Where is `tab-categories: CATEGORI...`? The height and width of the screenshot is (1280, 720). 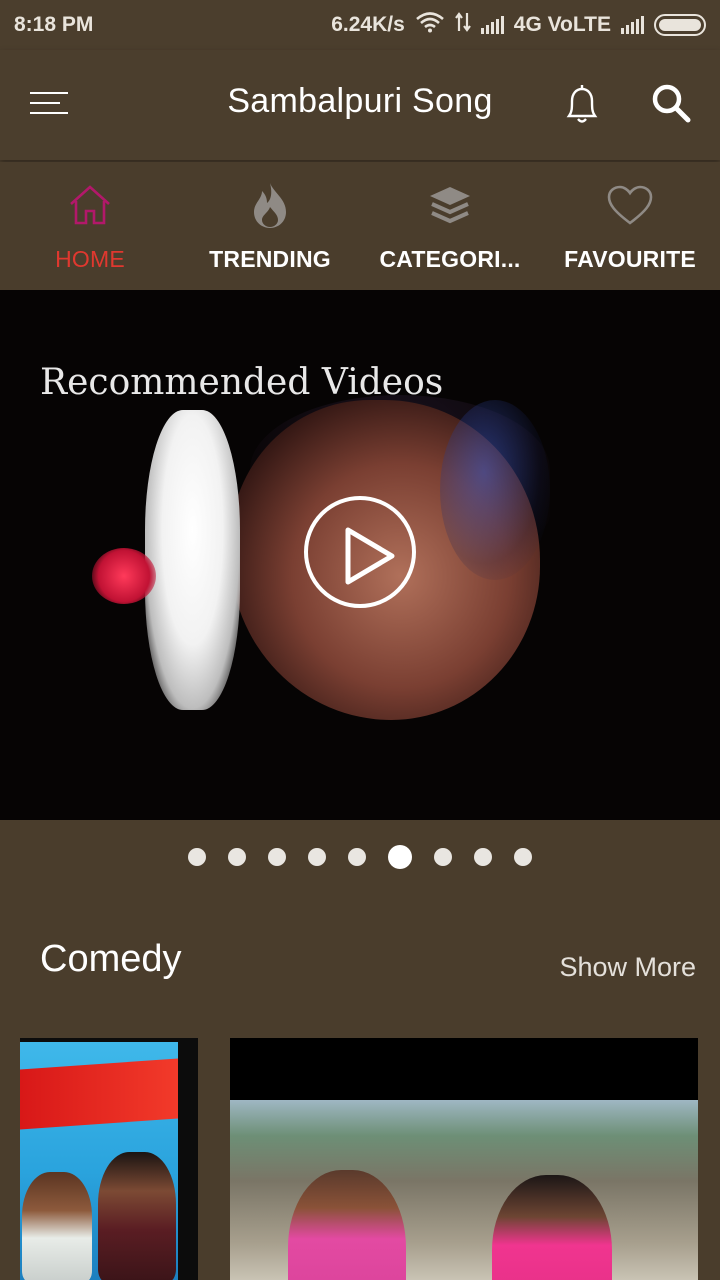
tab-categories: CATEGORI... is located at coordinates (450, 226).